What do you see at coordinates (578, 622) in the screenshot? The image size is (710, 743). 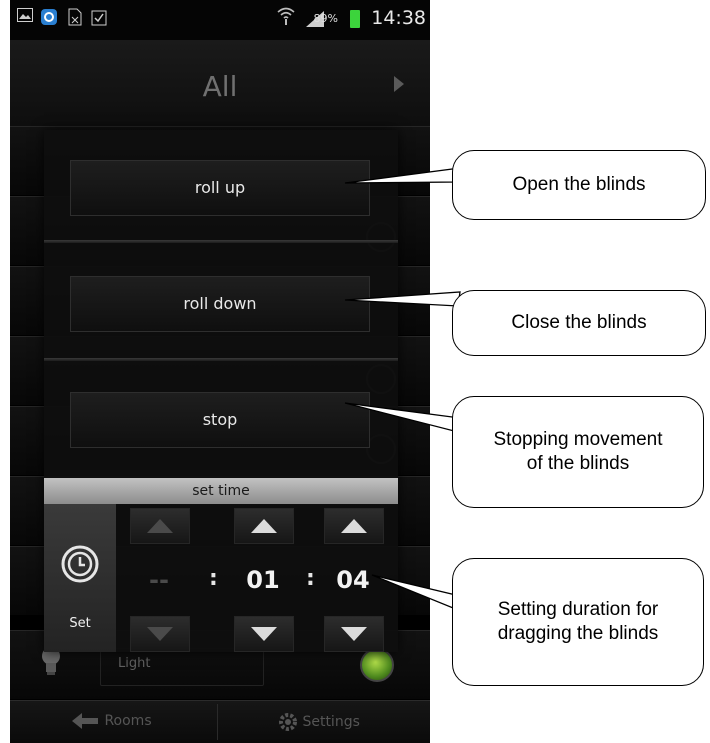 I see `callout-duration: Setting duration for dragging the blinds` at bounding box center [578, 622].